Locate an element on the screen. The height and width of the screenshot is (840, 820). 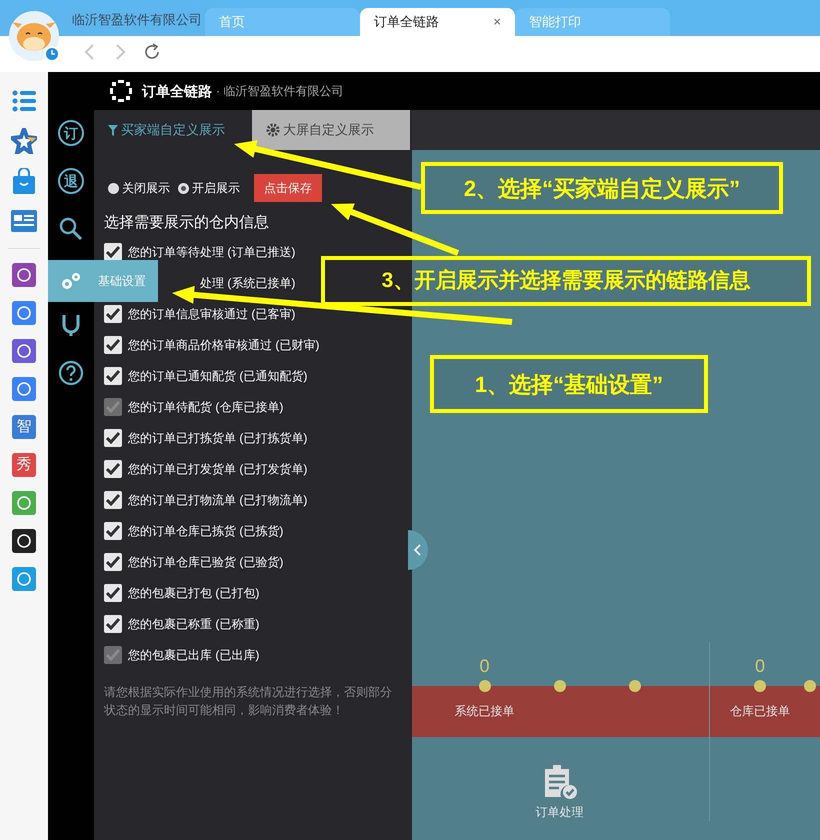
stage-label: 系统已接单 is located at coordinates (484, 711).